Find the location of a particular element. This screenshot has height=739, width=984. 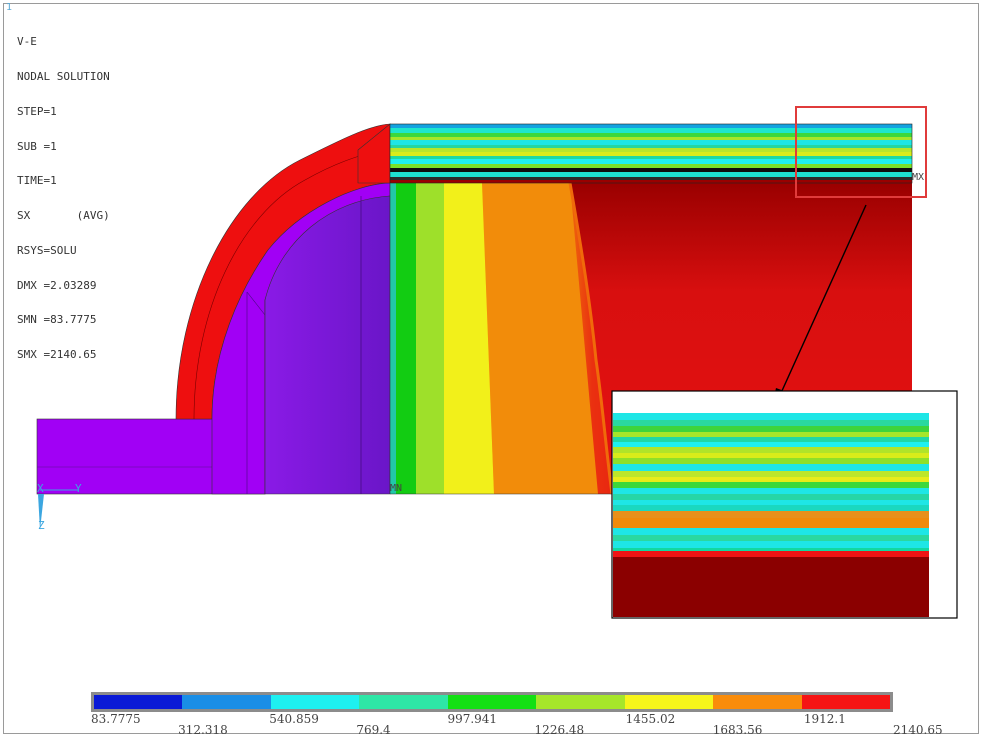

triad-x-label: X is located at coordinates (40, 488).